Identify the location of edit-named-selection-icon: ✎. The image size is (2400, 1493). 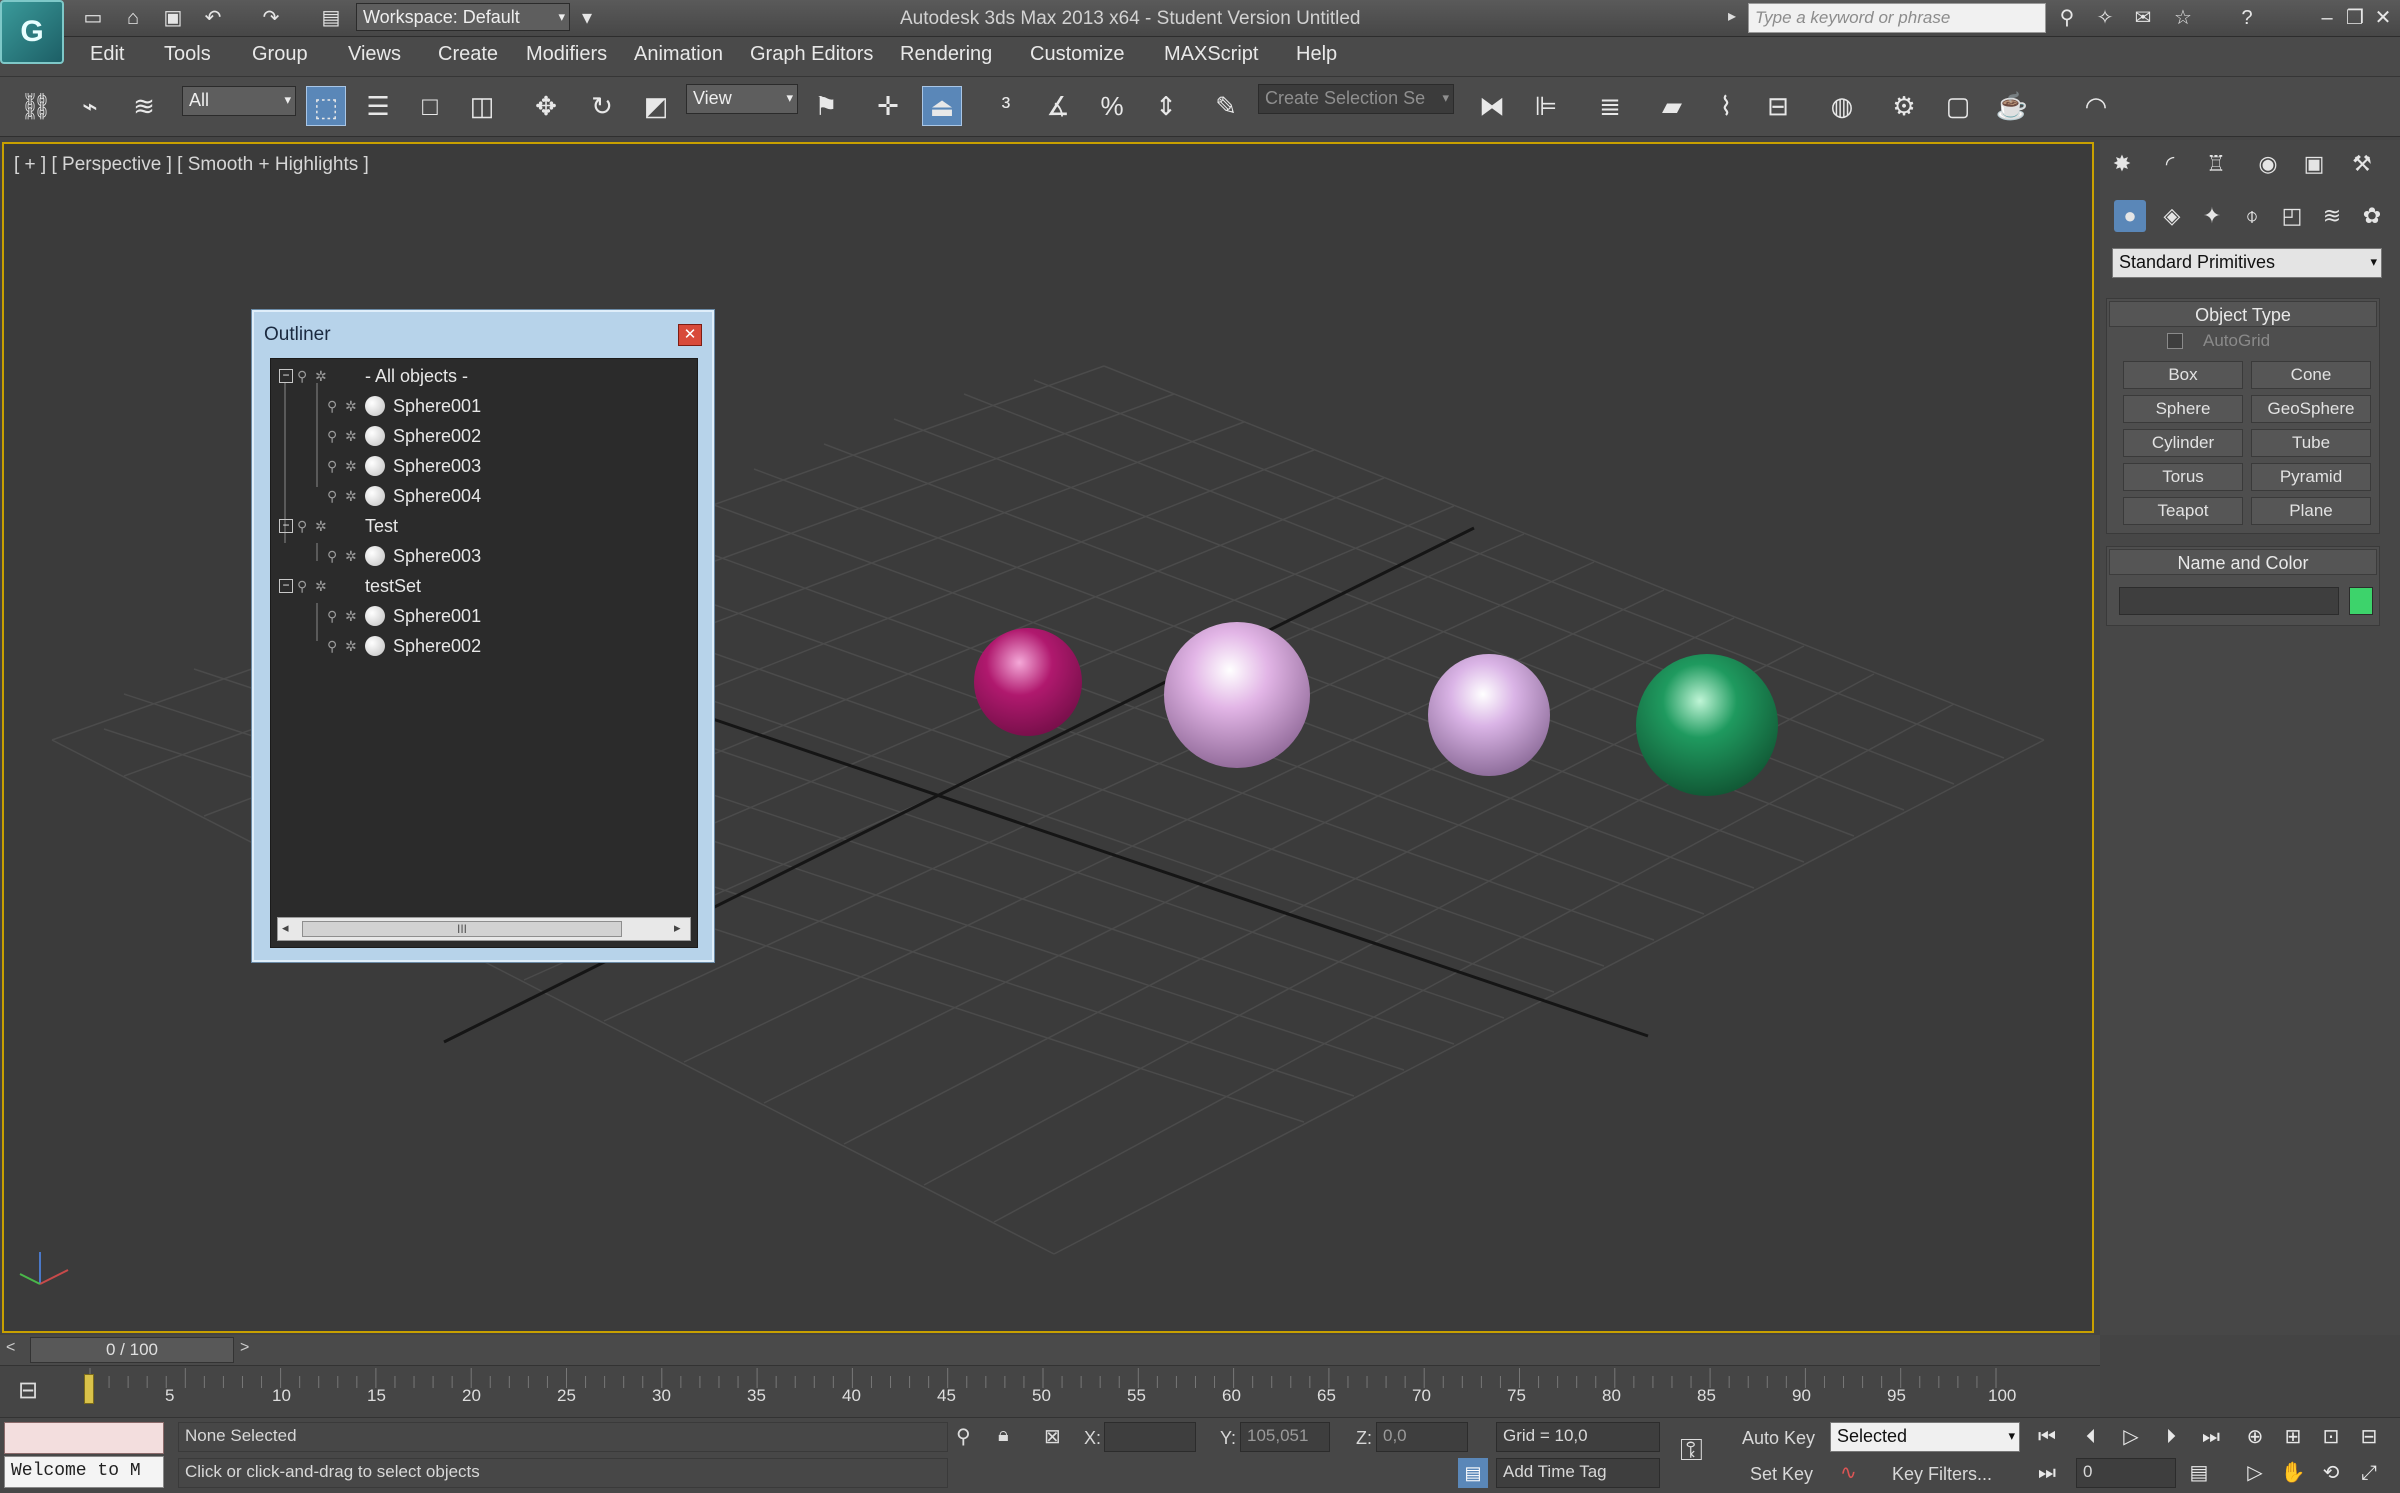
(1226, 106).